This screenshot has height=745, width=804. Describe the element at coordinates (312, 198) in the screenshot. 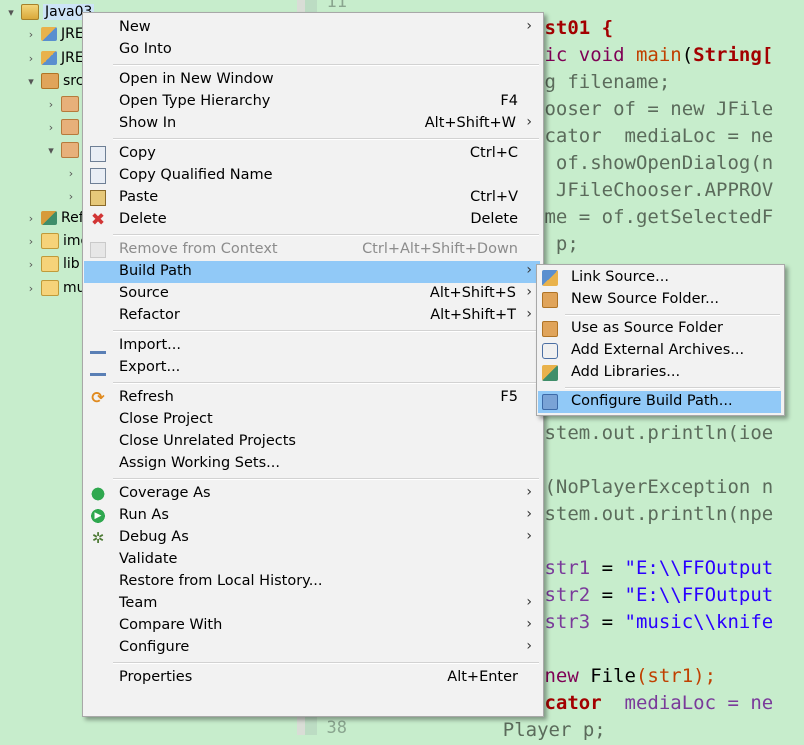

I see `menu-paste: Paste Ctrl+V` at that location.